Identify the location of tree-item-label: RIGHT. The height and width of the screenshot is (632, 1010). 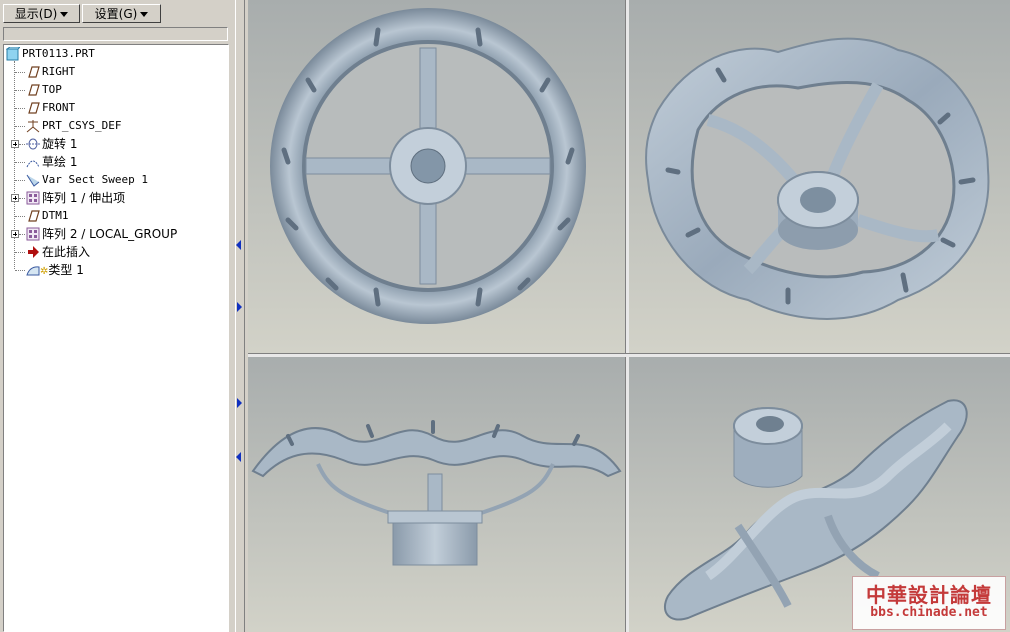
(59, 71).